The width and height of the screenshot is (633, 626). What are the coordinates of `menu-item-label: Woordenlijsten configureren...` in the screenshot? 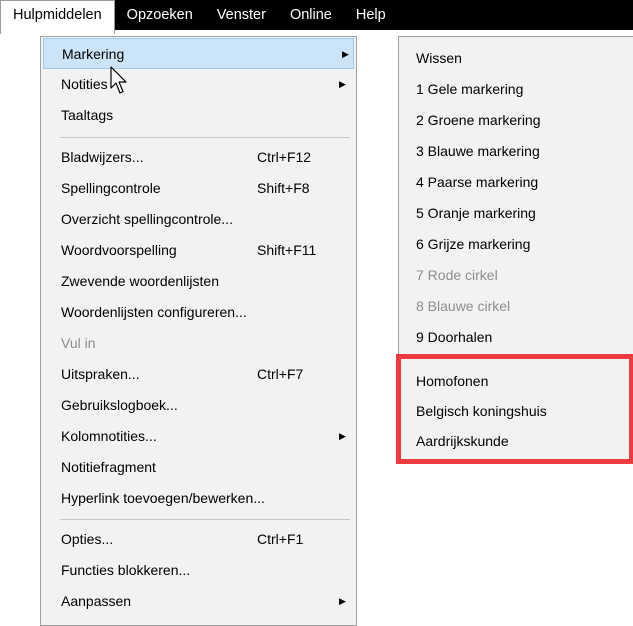 It's located at (154, 312).